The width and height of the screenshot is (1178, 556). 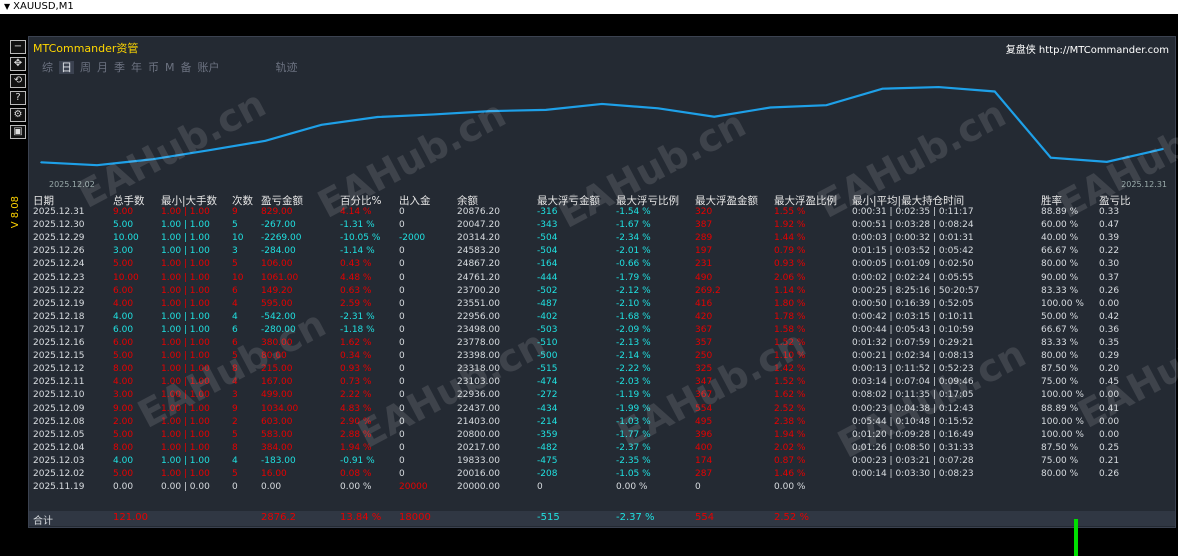 What do you see at coordinates (1076, 537) in the screenshot?
I see `candle-bar` at bounding box center [1076, 537].